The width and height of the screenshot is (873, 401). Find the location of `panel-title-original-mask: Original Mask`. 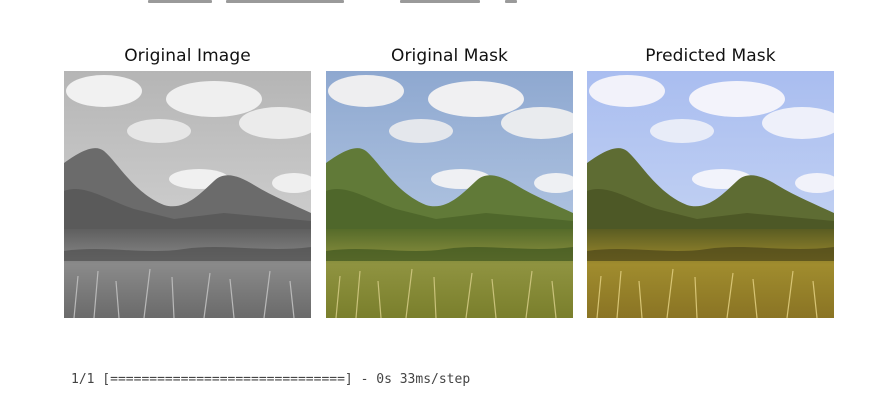

panel-title-original-mask: Original Mask is located at coordinates (449, 56).